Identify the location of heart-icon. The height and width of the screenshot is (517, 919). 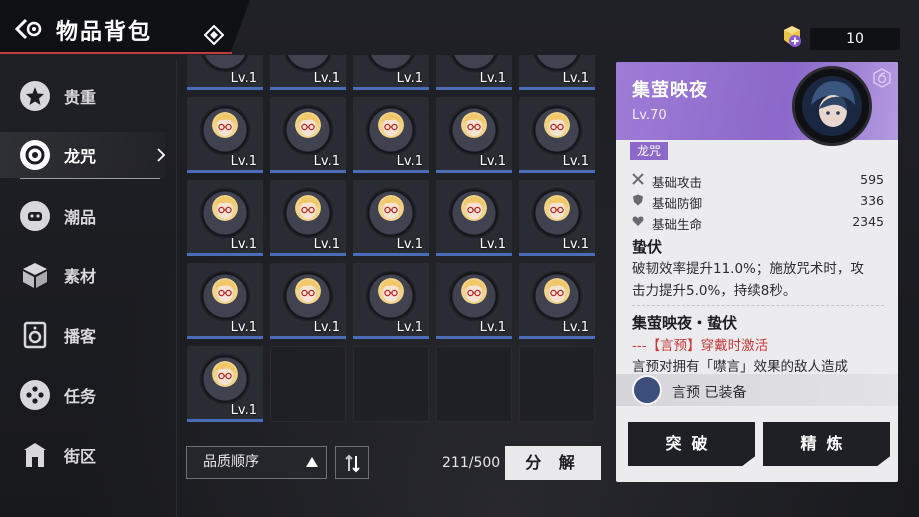
(638, 221).